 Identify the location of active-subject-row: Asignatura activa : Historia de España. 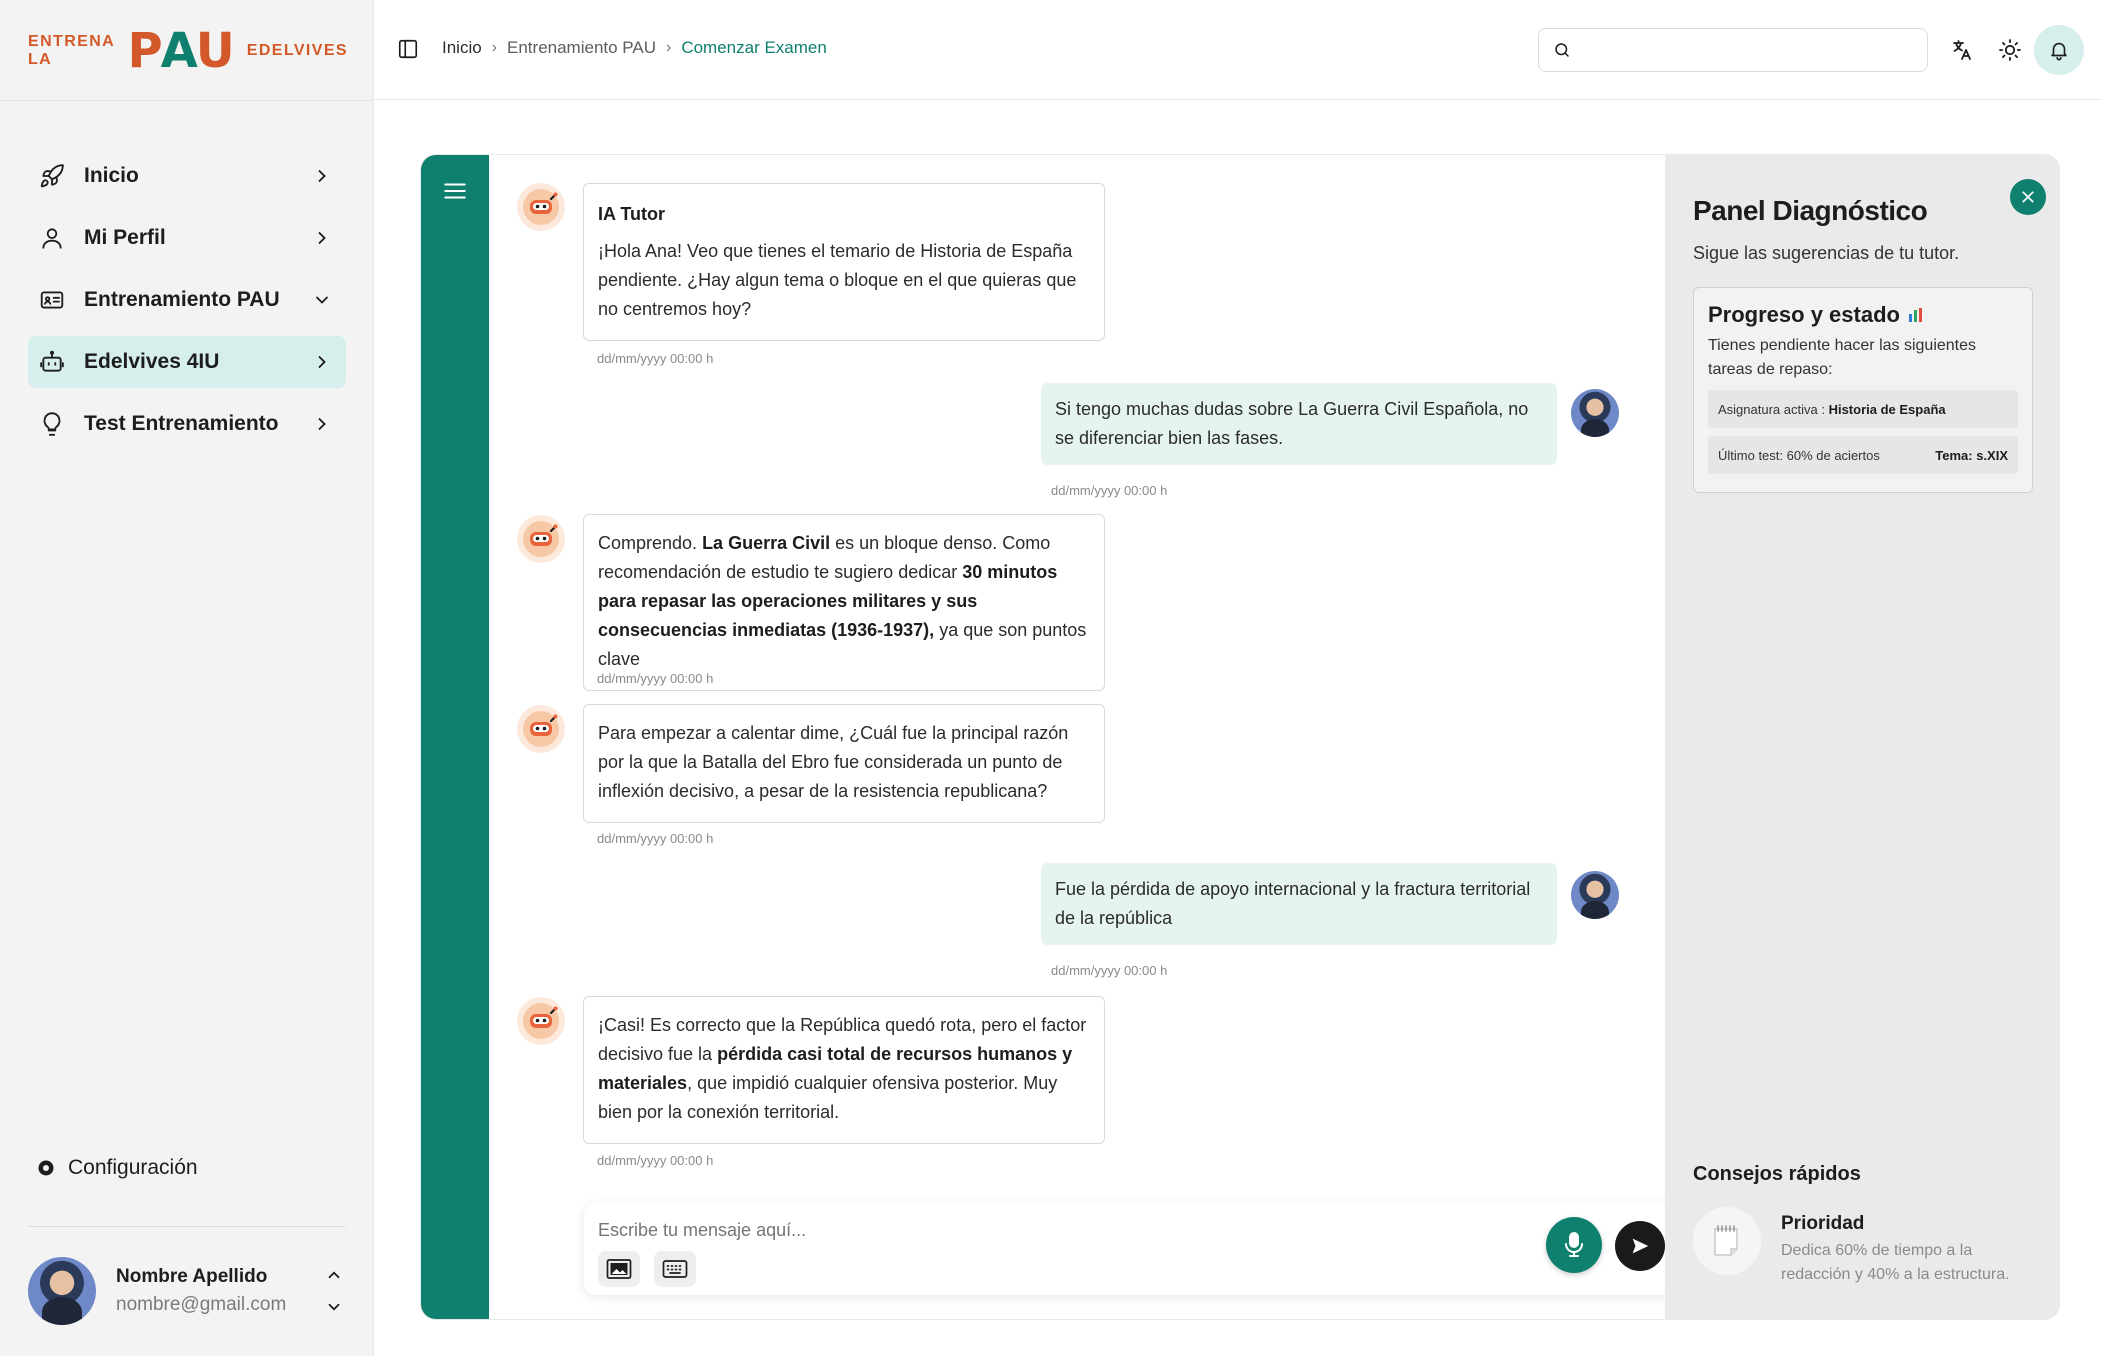
(1863, 409).